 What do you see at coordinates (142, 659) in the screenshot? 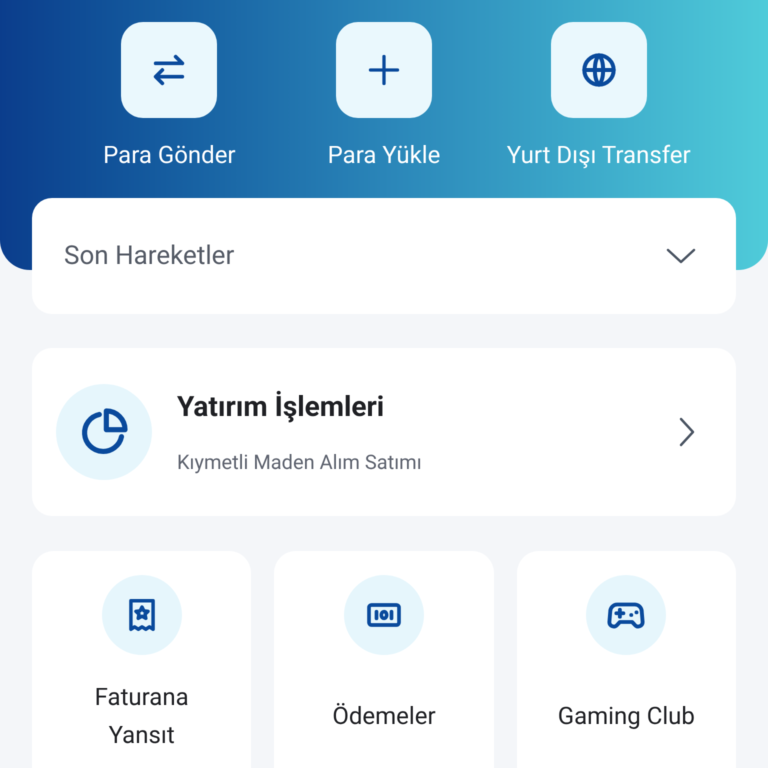
I see `service-tile: Faturana Yansıt` at bounding box center [142, 659].